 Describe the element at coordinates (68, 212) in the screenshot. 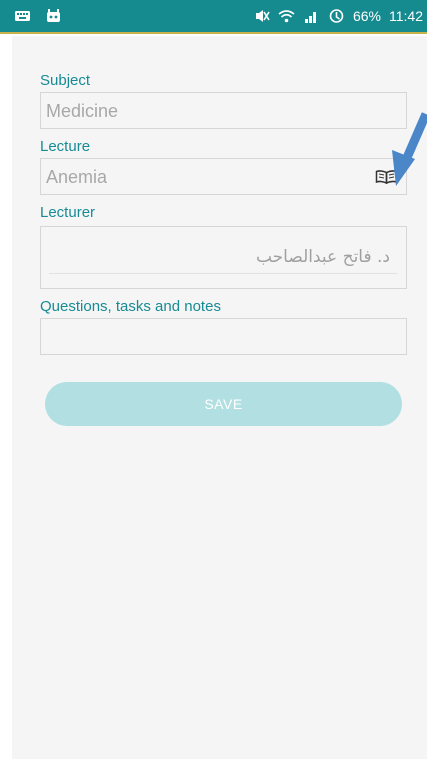

I see `lecturer-label: Lecturer` at that location.